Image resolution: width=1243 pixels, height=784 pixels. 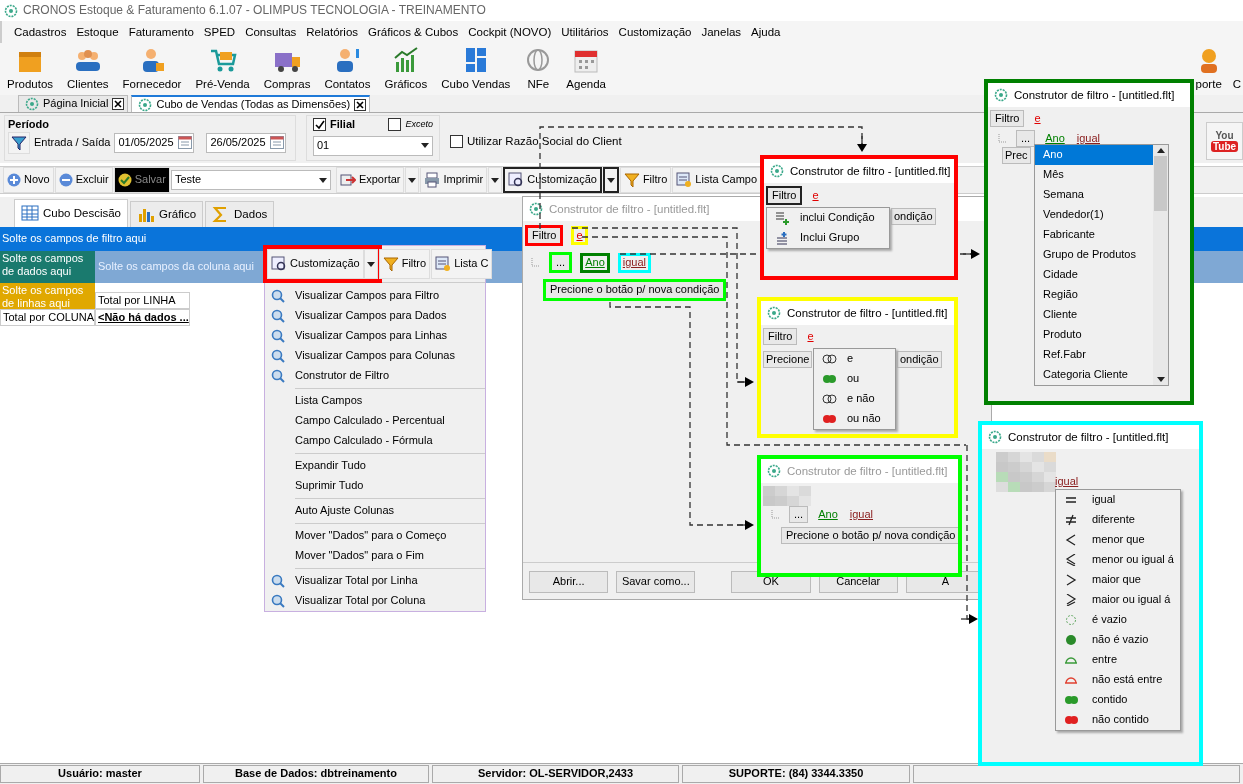 What do you see at coordinates (71, 213) in the screenshot?
I see `view-tab: Cubo Descisão` at bounding box center [71, 213].